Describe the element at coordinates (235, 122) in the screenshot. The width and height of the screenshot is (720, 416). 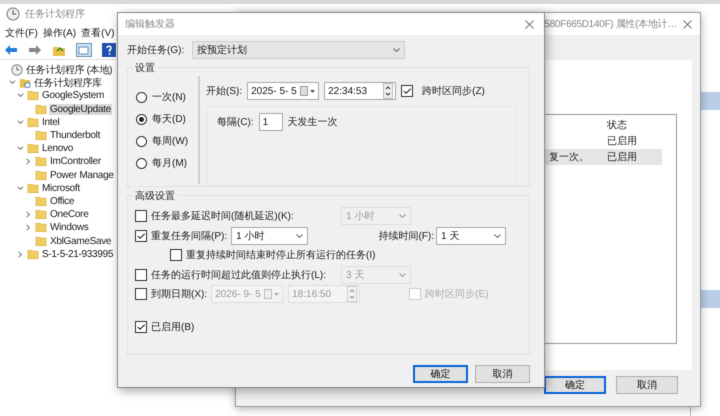
I see `field-label: 每隔(C):` at that location.